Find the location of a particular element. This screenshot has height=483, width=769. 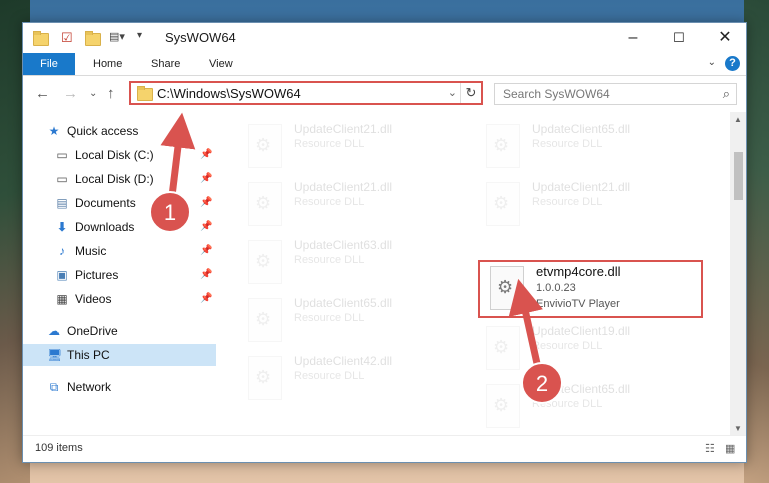

expand-ribbon-icon: ⌄ is located at coordinates (712, 62).